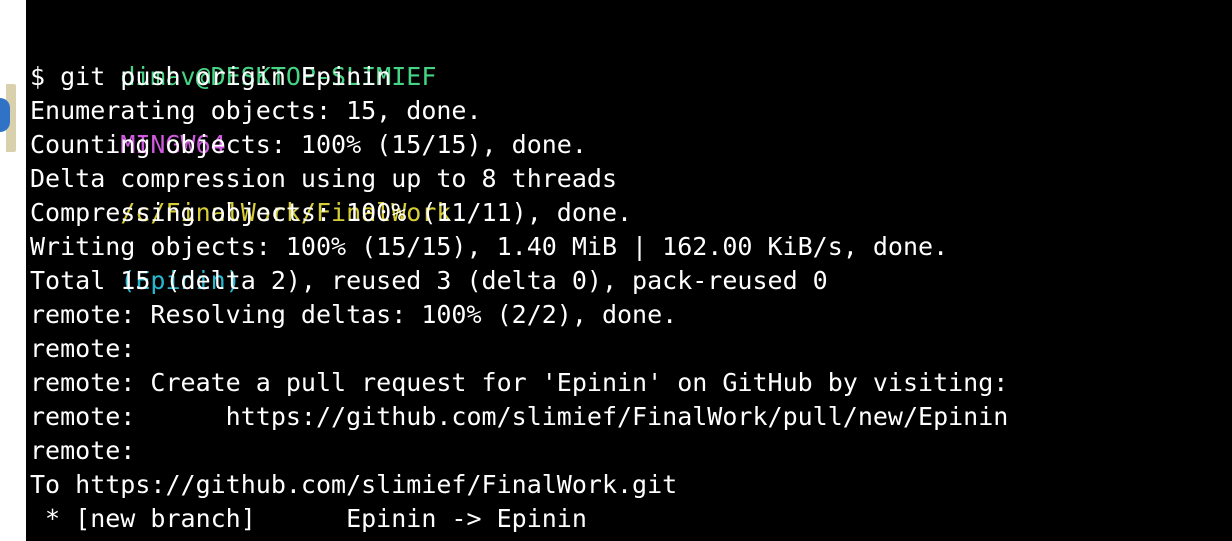 The width and height of the screenshot is (1232, 541). Describe the element at coordinates (13, 270) in the screenshot. I see `left-window-strip` at that location.